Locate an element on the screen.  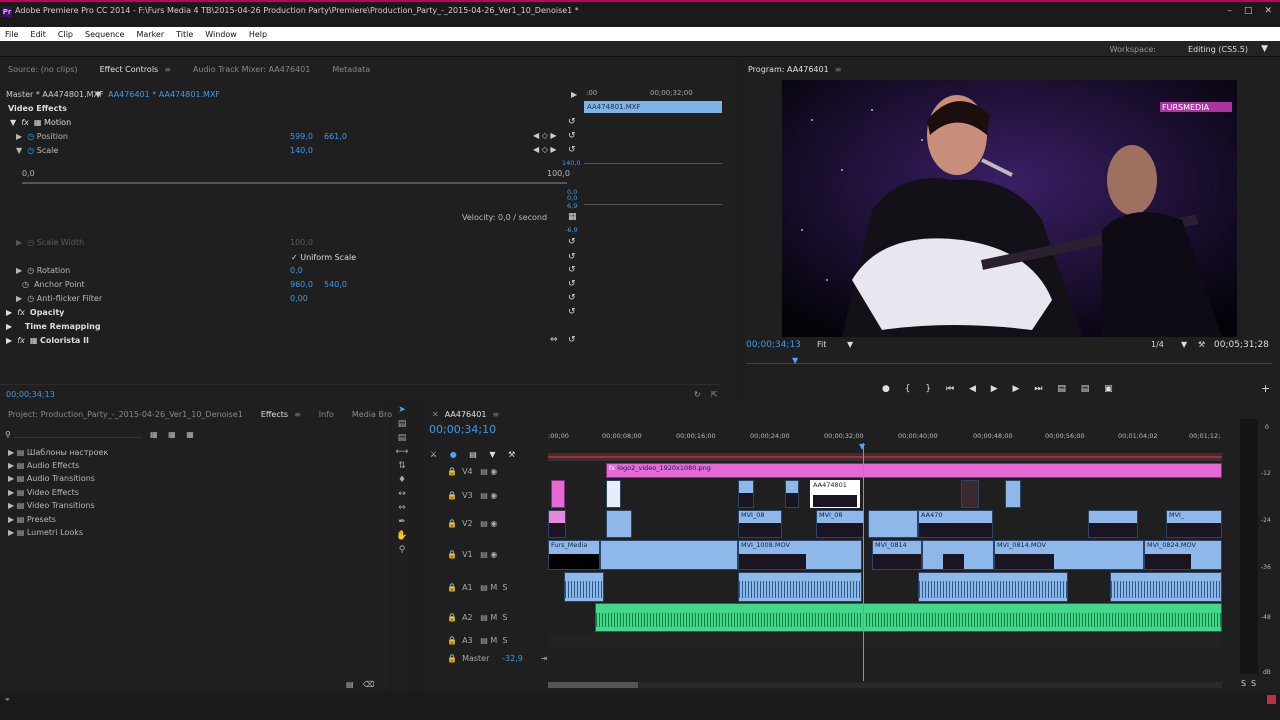
scale-slider is located at coordinates (294, 183).